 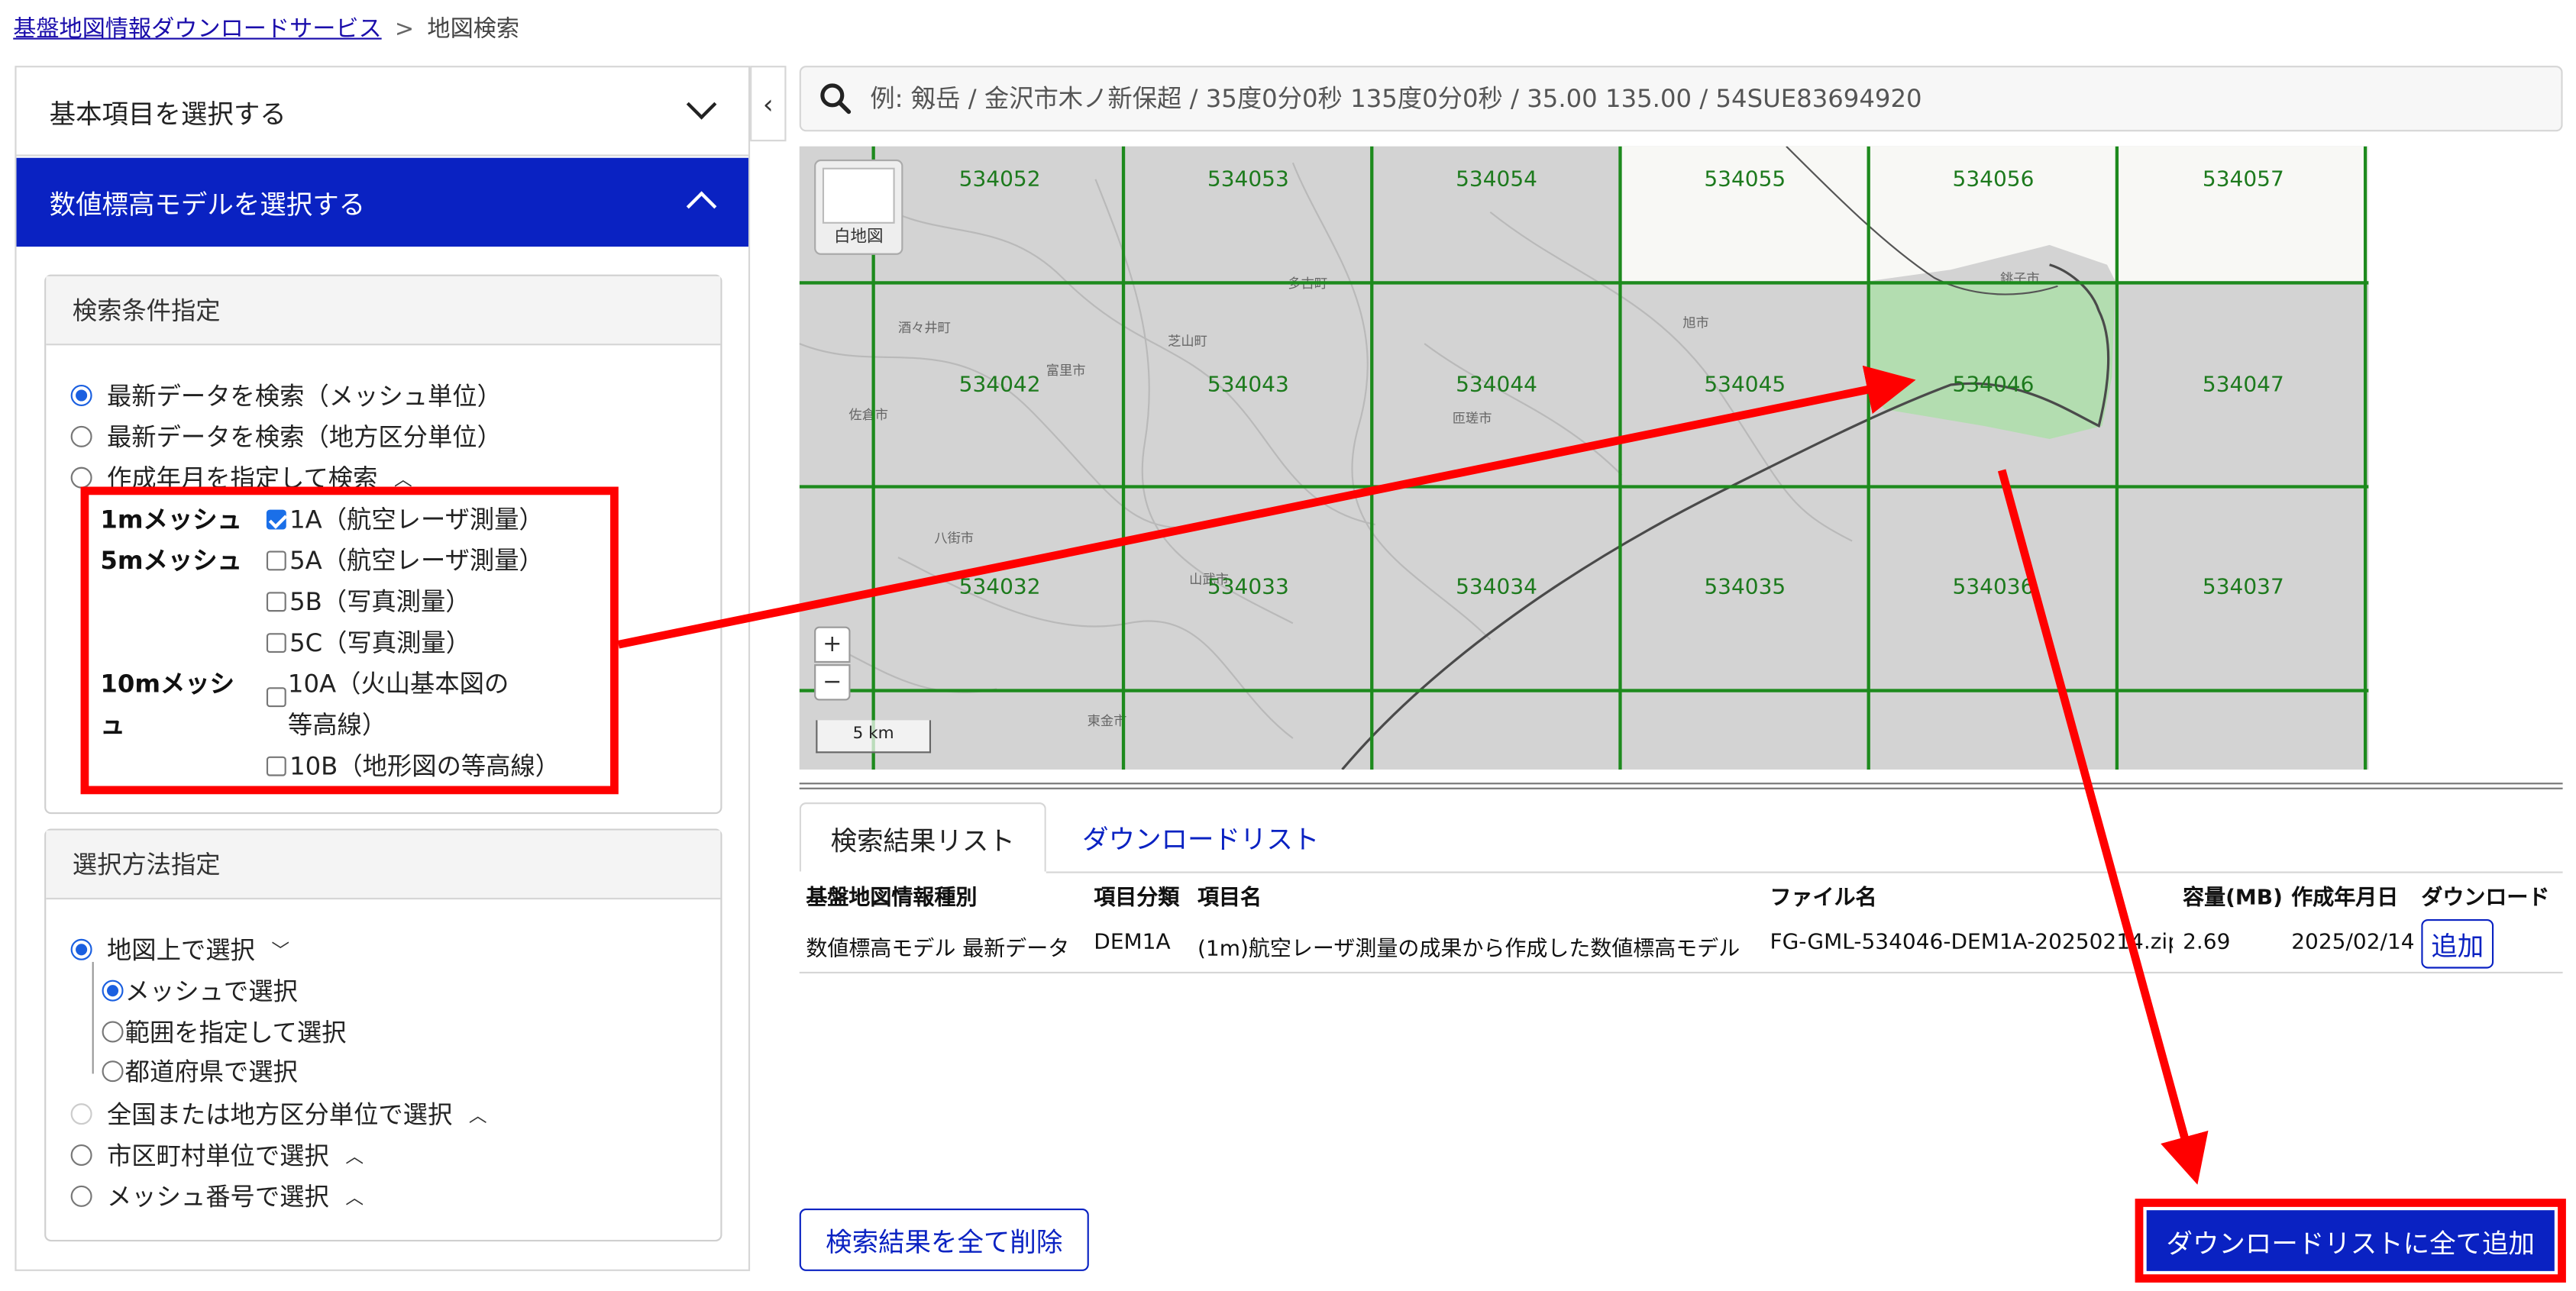 What do you see at coordinates (2485, 899) in the screenshot?
I see `table-header: ダウンロード` at bounding box center [2485, 899].